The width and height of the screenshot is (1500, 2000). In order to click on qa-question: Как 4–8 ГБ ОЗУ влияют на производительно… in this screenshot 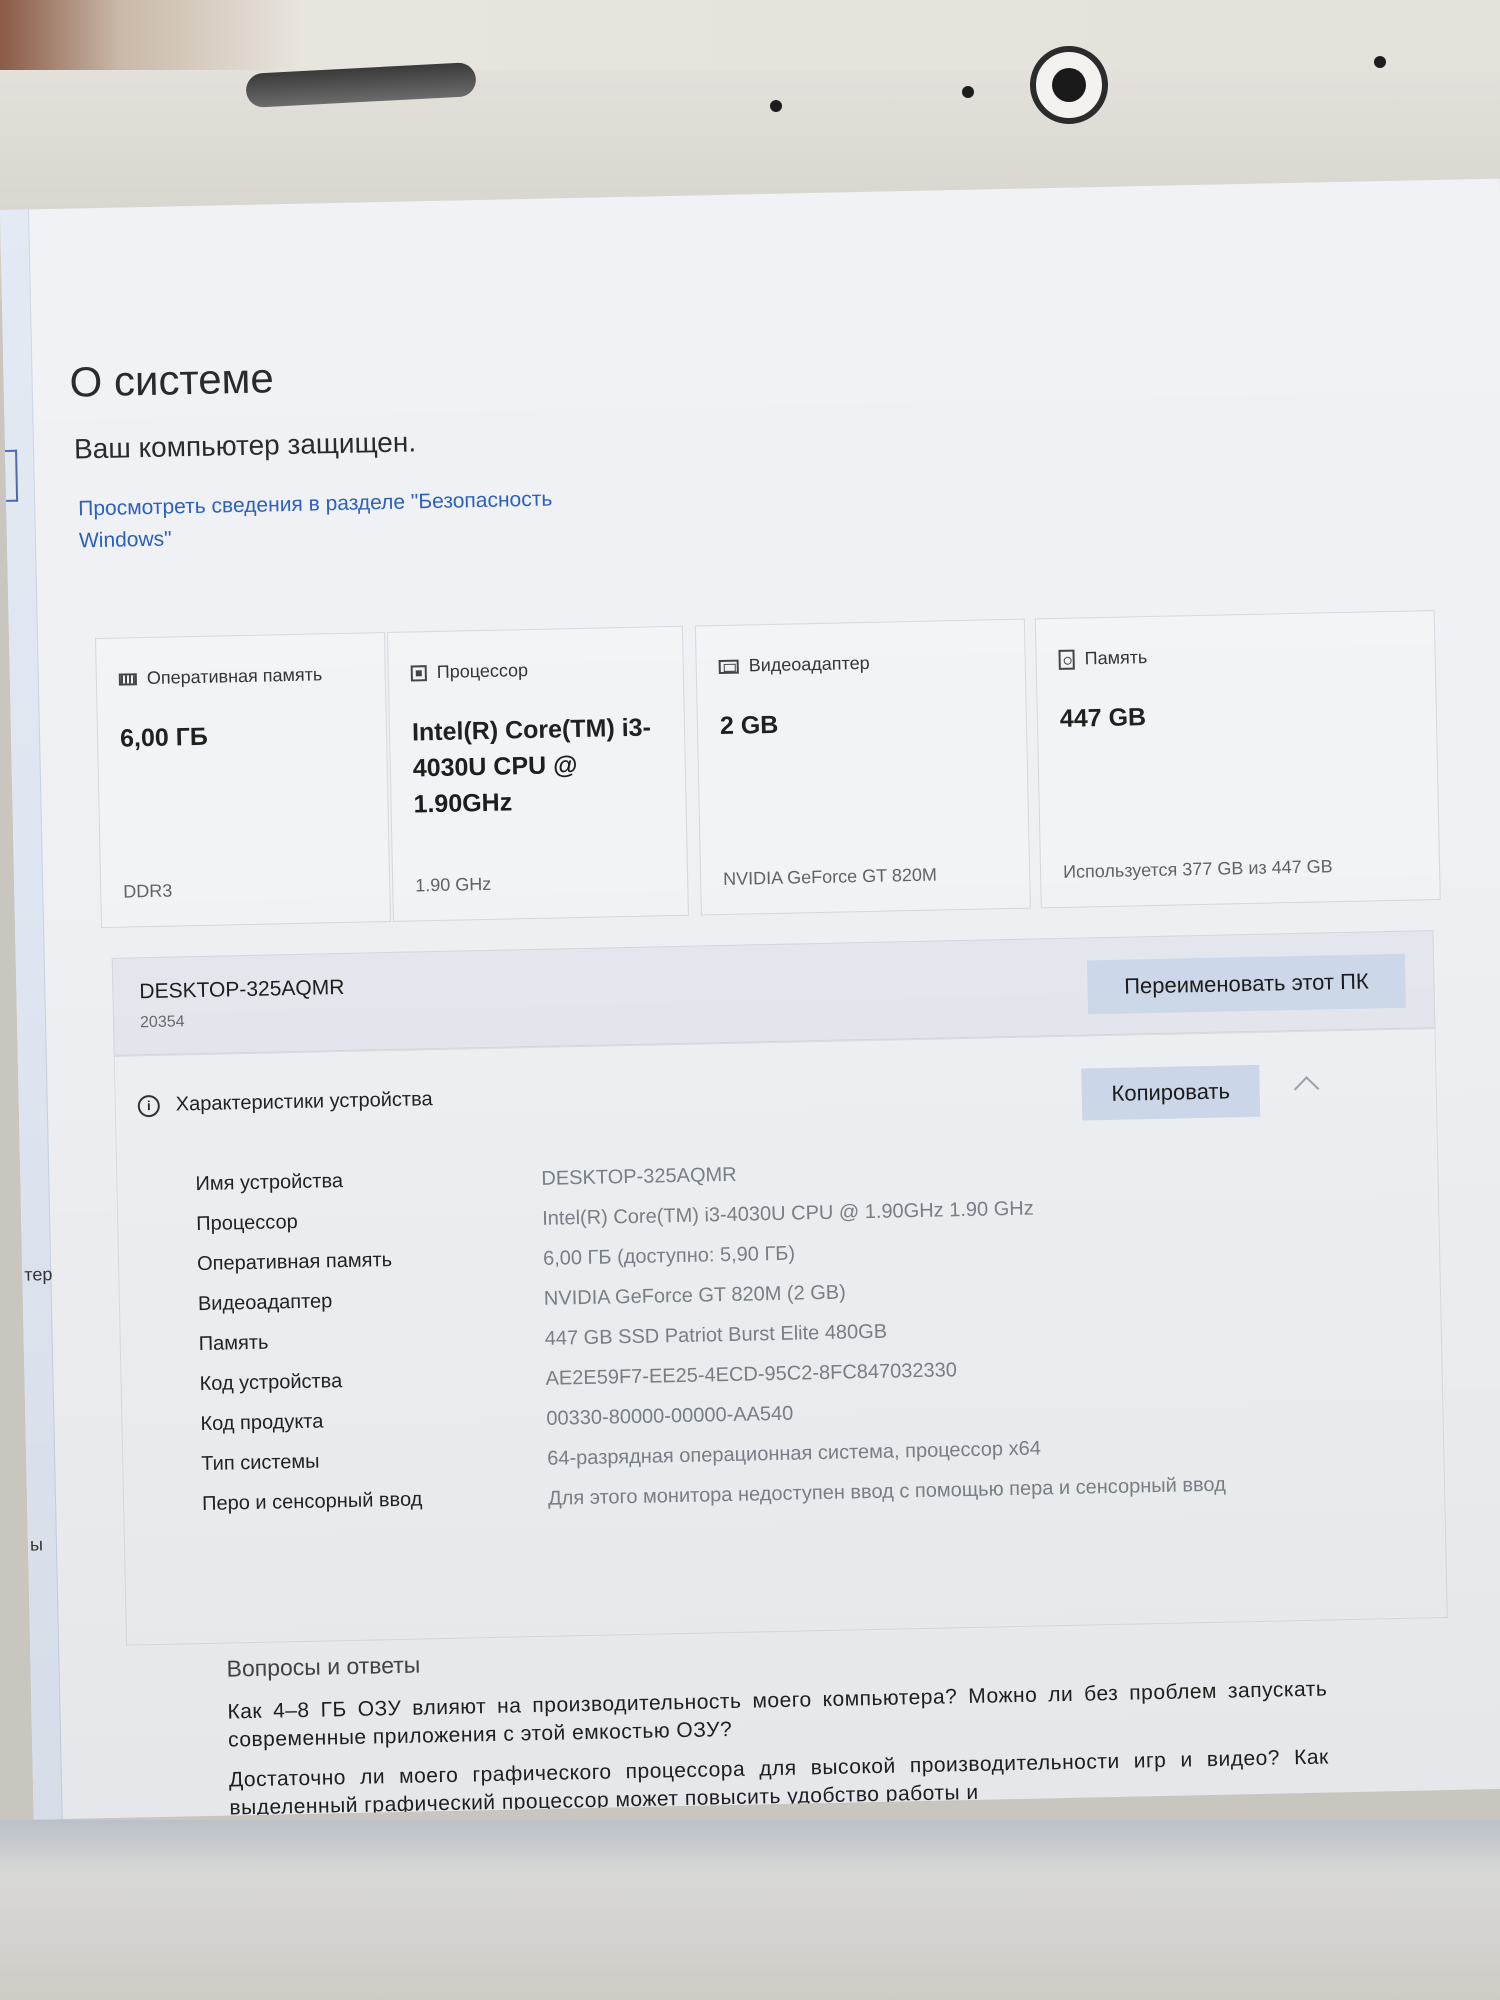, I will do `click(777, 1715)`.